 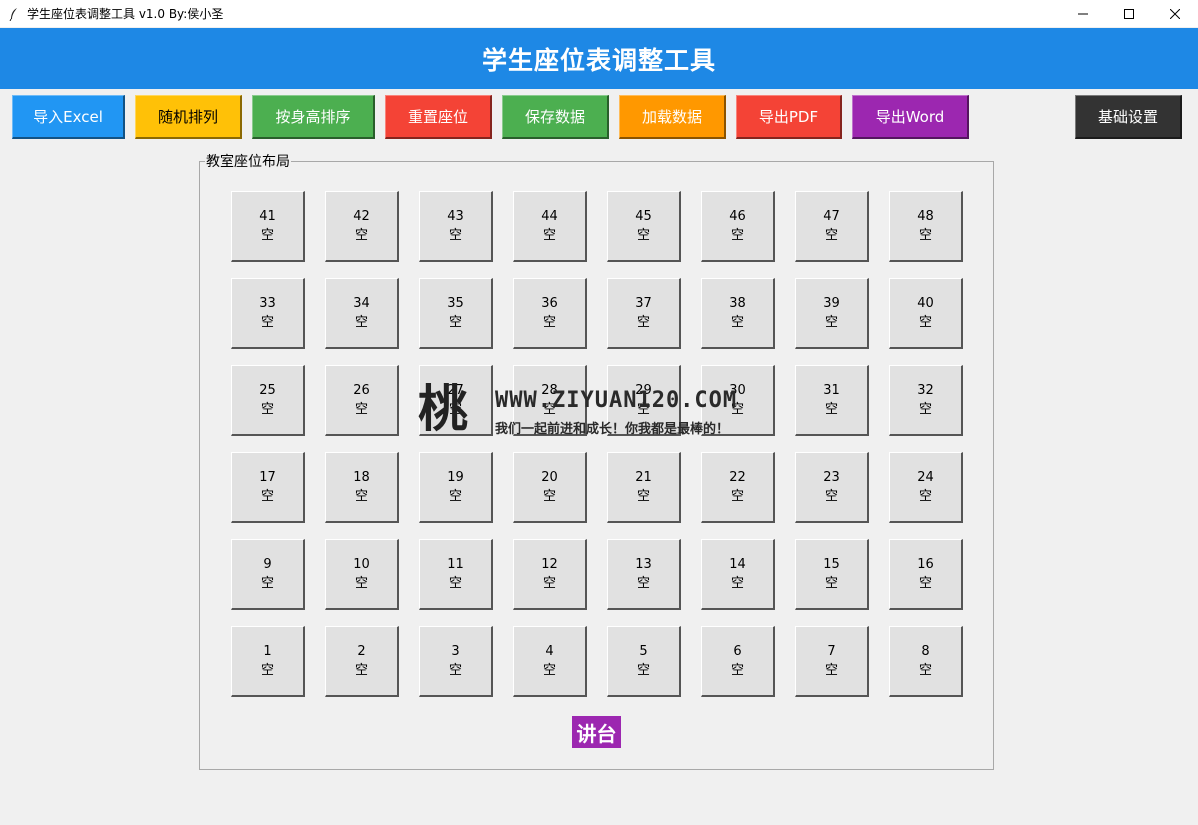 I want to click on seat-38: 38 空, so click(x=738, y=313).